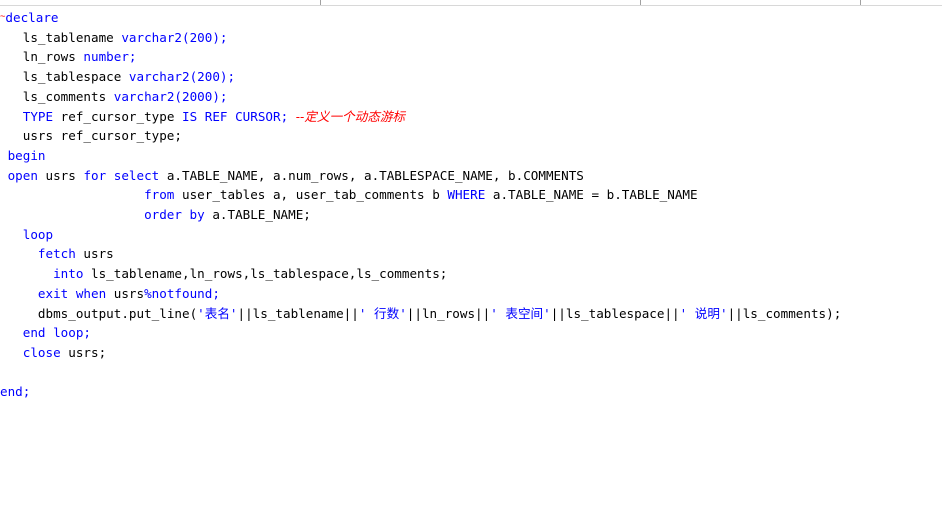 The width and height of the screenshot is (942, 506). Describe the element at coordinates (3, 17) in the screenshot. I see `error-marker-icon: ~` at that location.